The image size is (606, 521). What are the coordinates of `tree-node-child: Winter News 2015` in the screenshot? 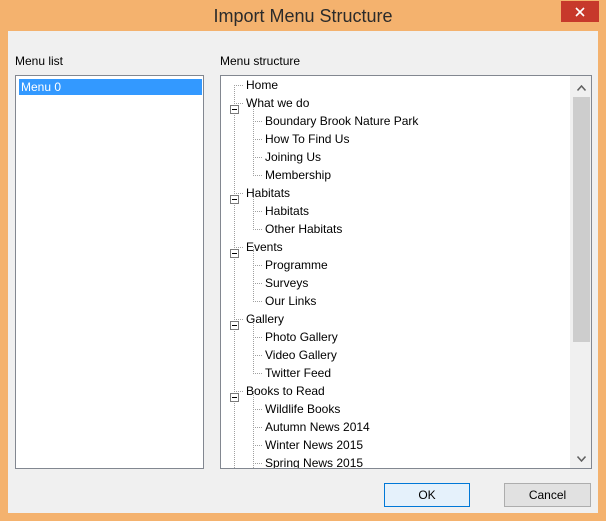 It's located at (314, 445).